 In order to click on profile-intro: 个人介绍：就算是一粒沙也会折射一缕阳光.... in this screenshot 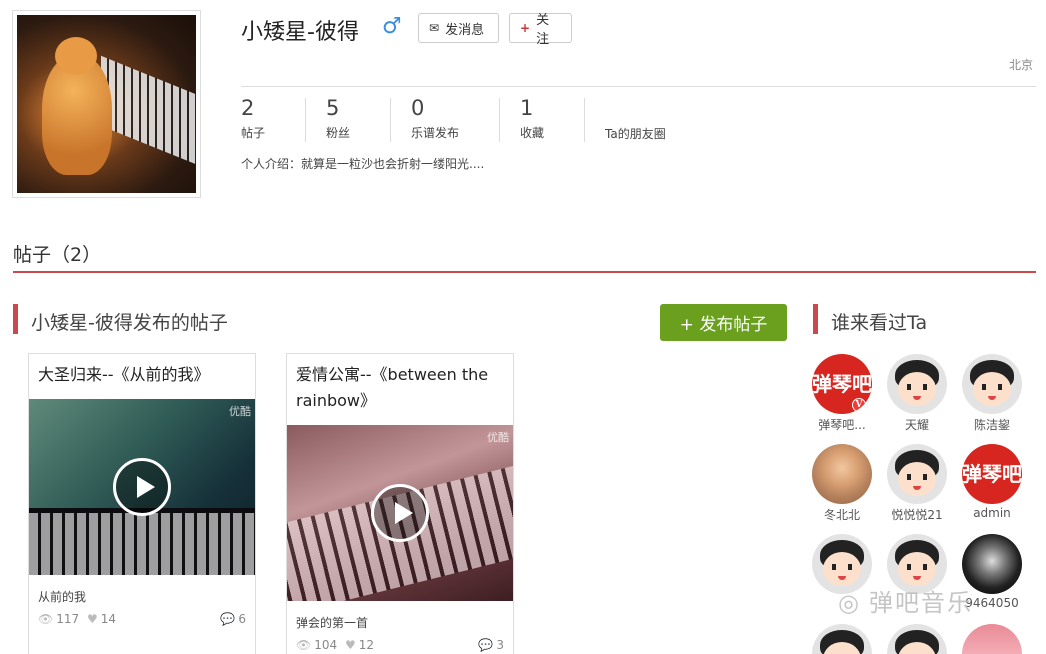, I will do `click(363, 164)`.